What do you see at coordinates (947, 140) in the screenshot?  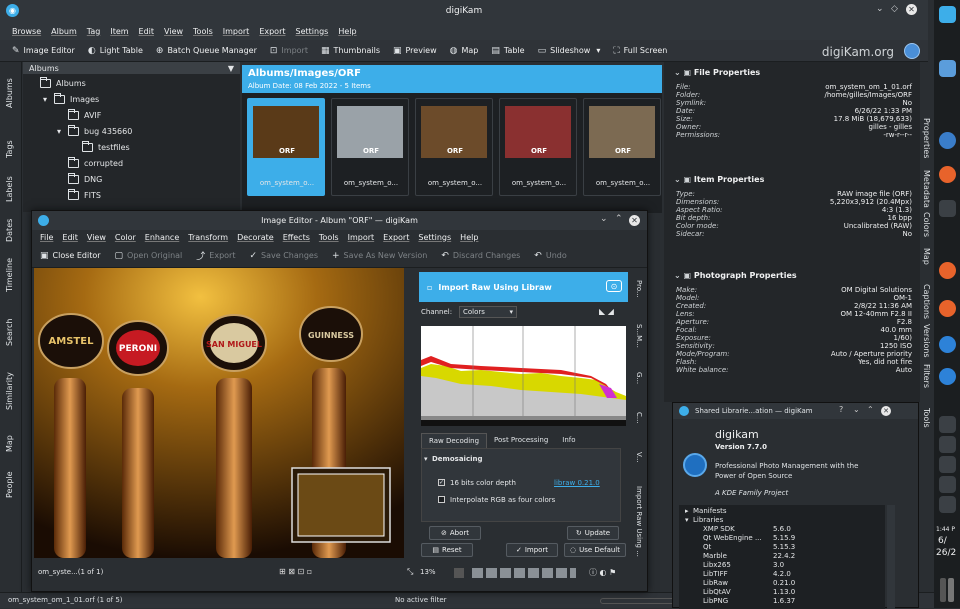 I see `settings-icon` at bounding box center [947, 140].